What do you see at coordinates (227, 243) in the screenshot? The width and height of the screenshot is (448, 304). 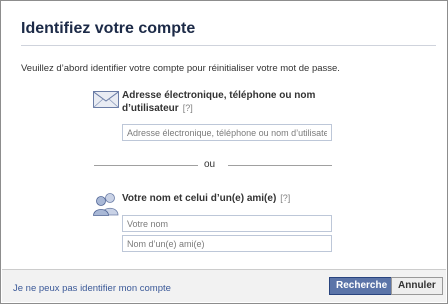 I see `friend-name-input` at bounding box center [227, 243].